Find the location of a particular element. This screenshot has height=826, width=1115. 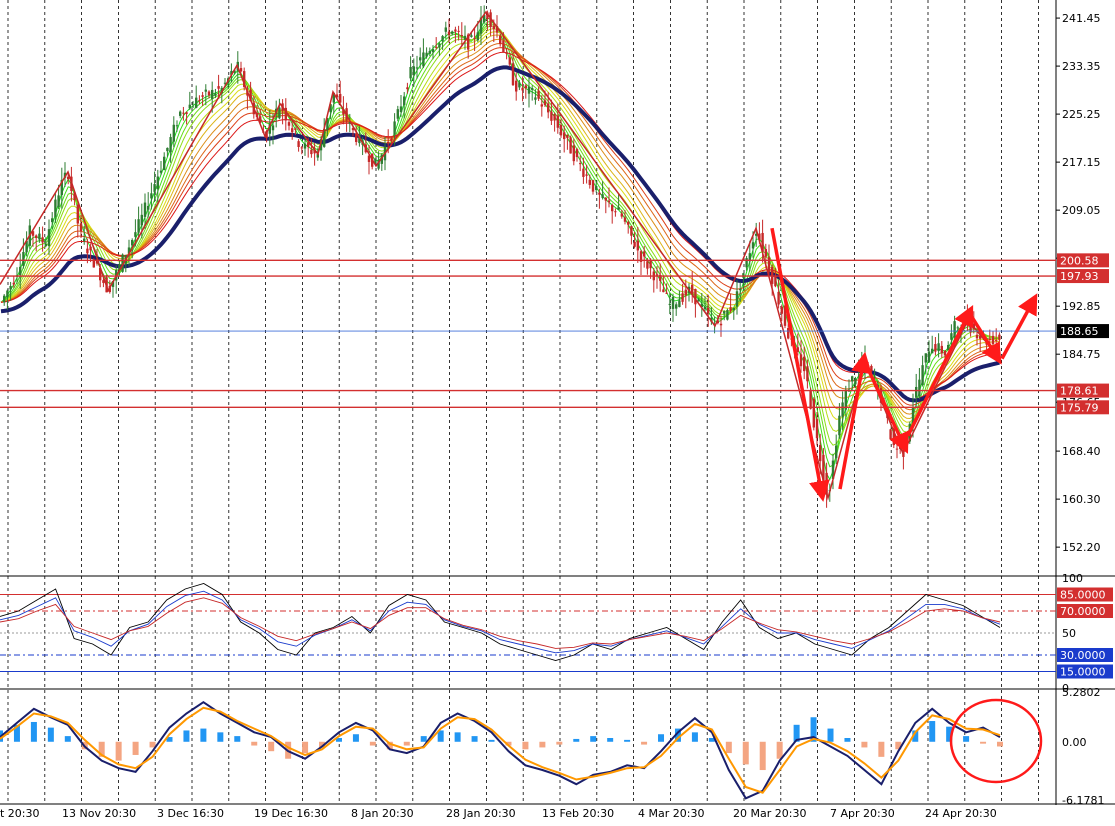

price-level-label: 197.93 is located at coordinates (1079, 276).